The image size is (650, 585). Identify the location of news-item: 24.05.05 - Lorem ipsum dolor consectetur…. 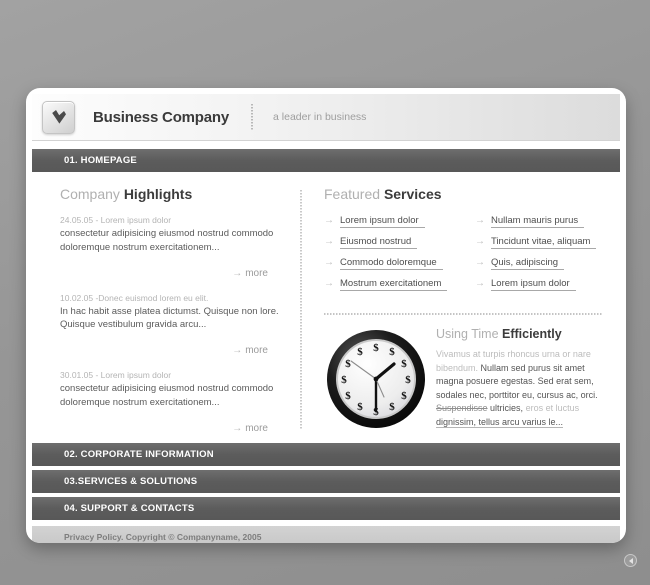
(171, 235).